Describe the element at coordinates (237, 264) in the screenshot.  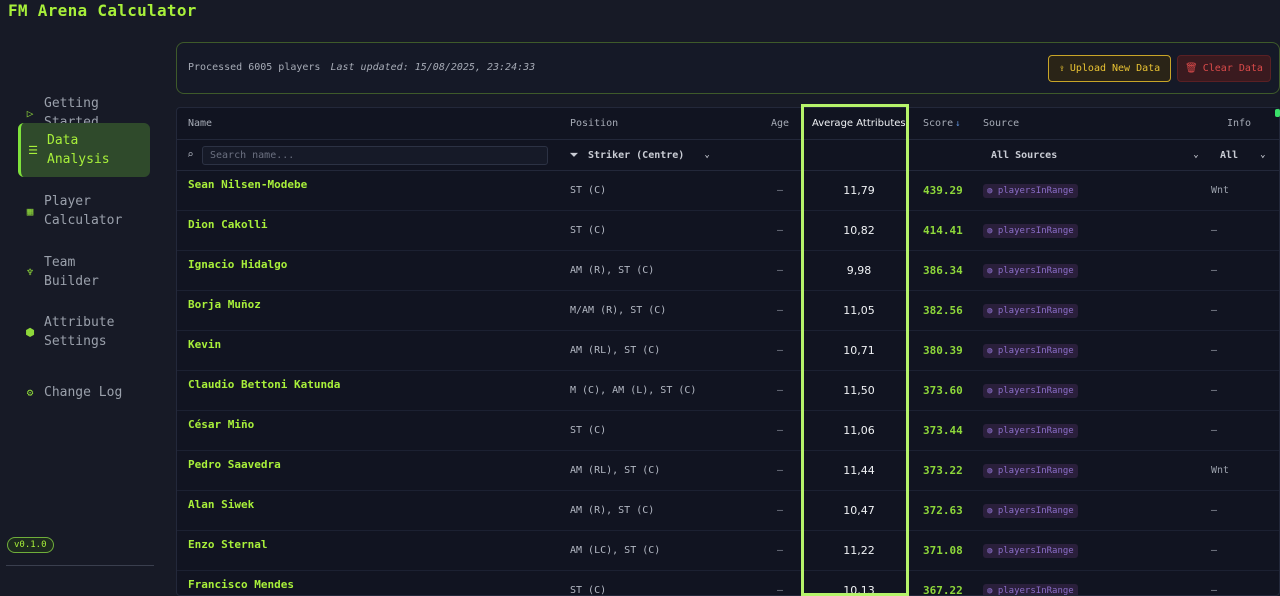
I see `player-name: Ignacio Hidalgo` at that location.